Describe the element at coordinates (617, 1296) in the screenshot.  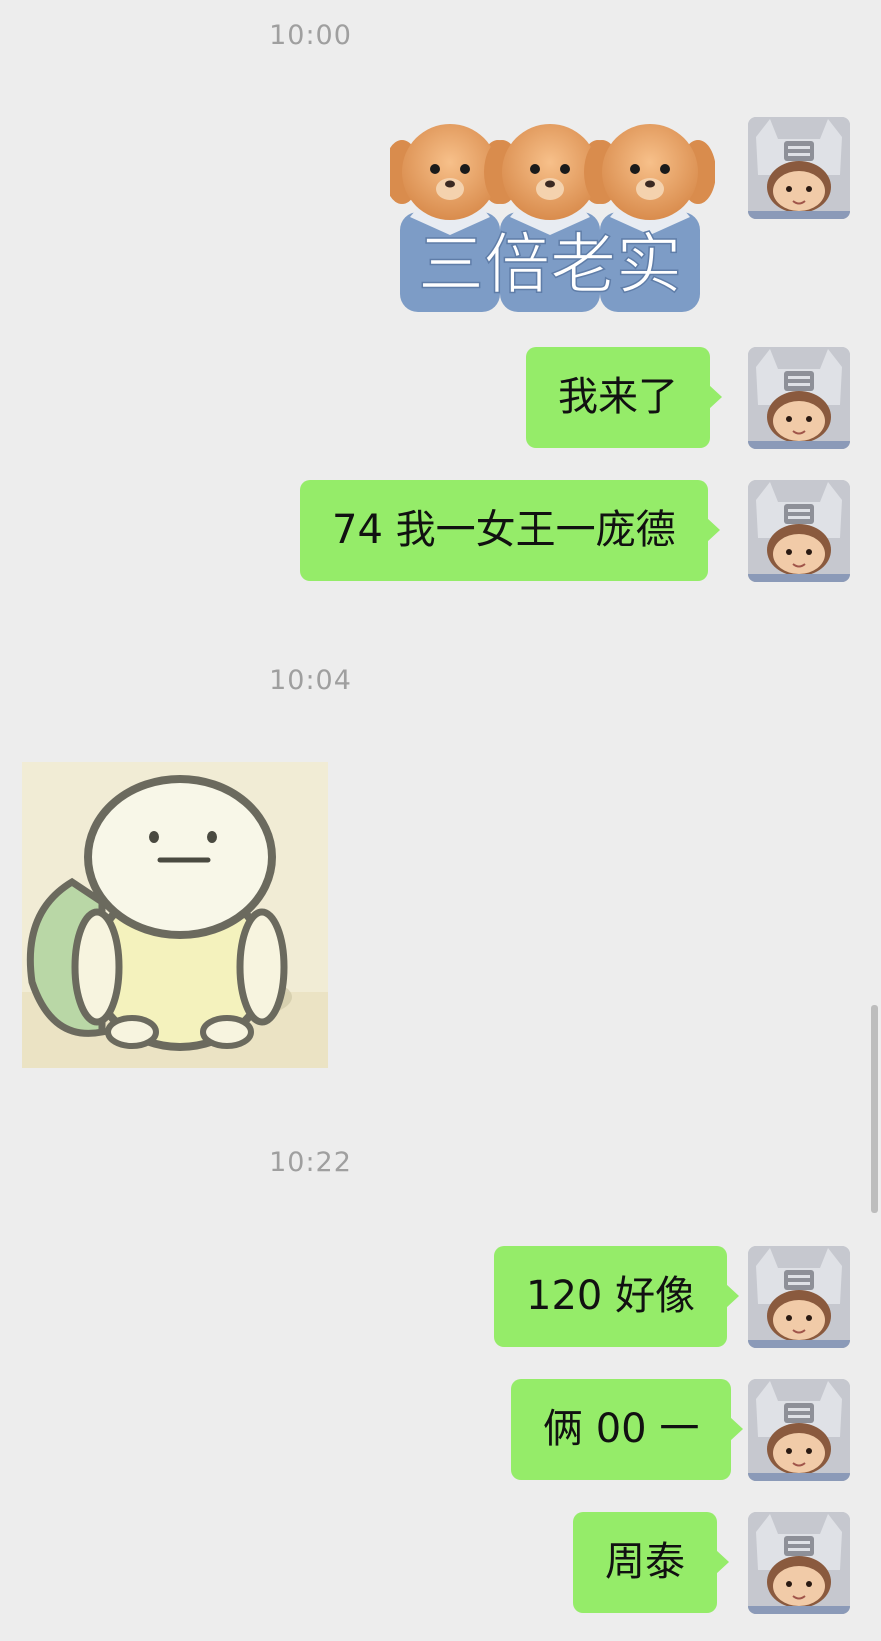
I see `message-bubble: 120 好像` at that location.